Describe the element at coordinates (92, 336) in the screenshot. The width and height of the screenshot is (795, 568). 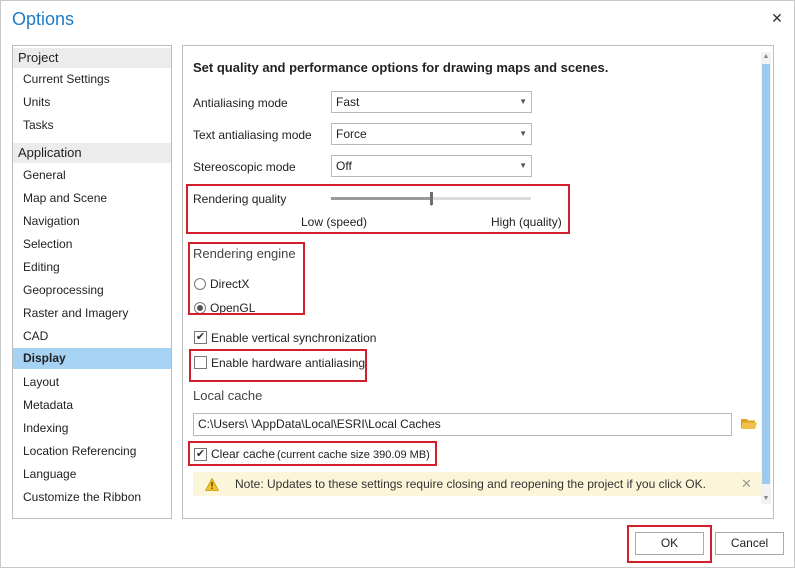
I see `nav-item-cad: CAD` at that location.